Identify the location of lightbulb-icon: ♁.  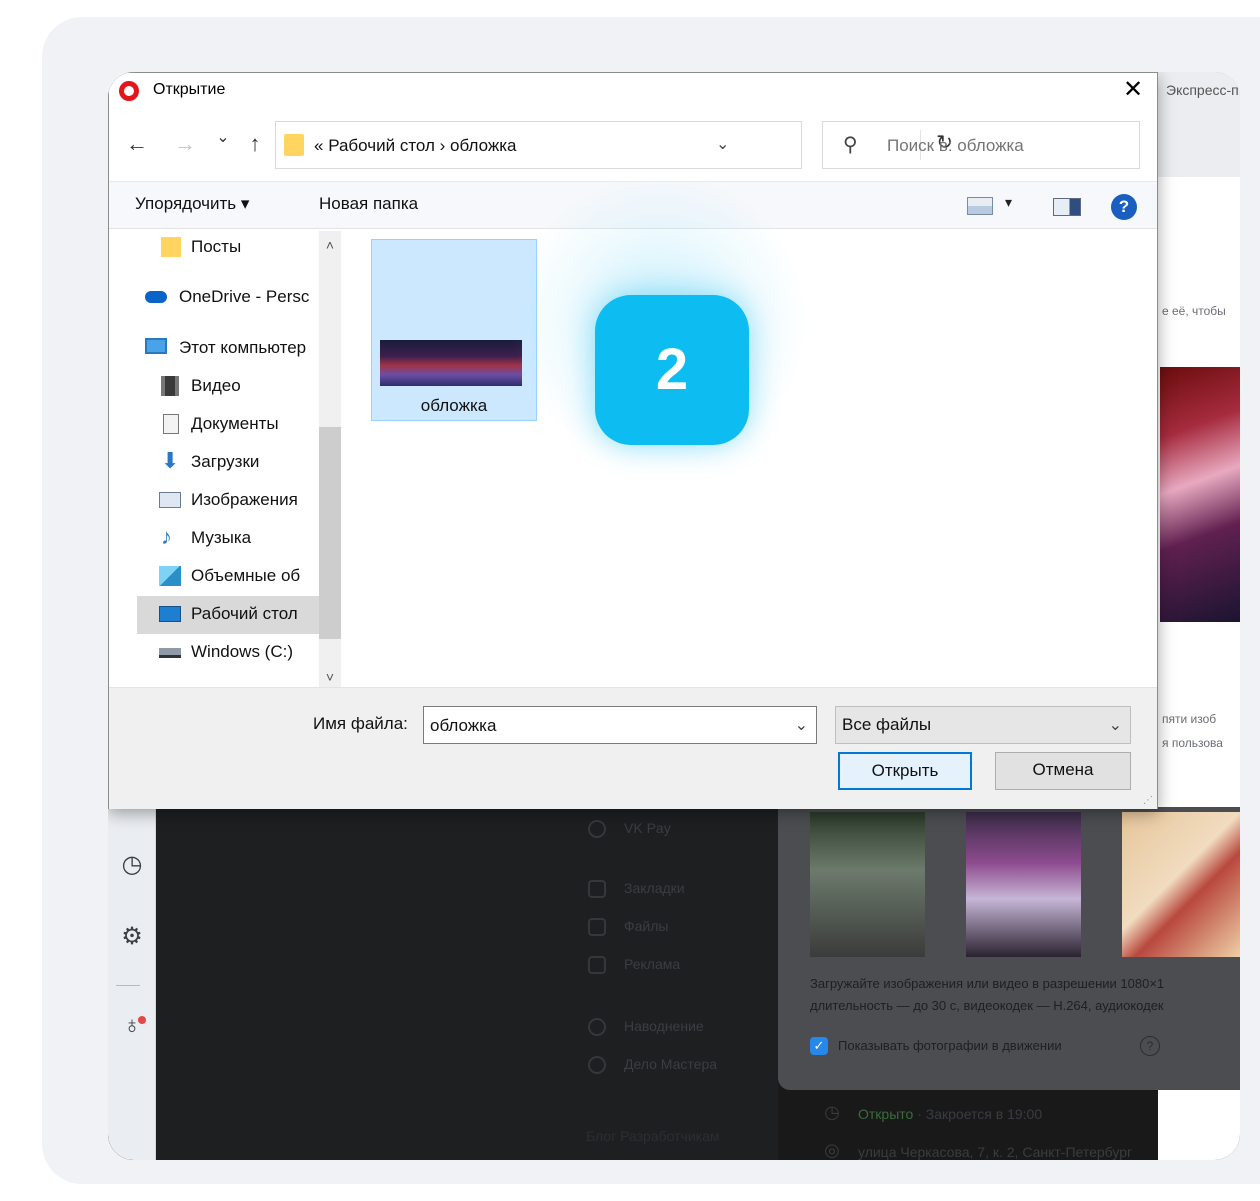
(132, 1026).